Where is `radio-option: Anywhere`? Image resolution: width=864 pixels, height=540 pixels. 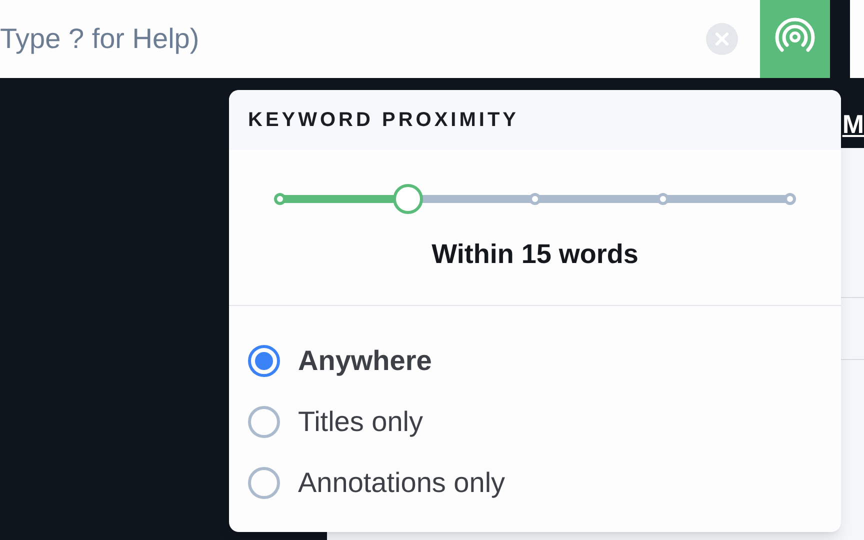
radio-option: Anywhere is located at coordinates (544, 361).